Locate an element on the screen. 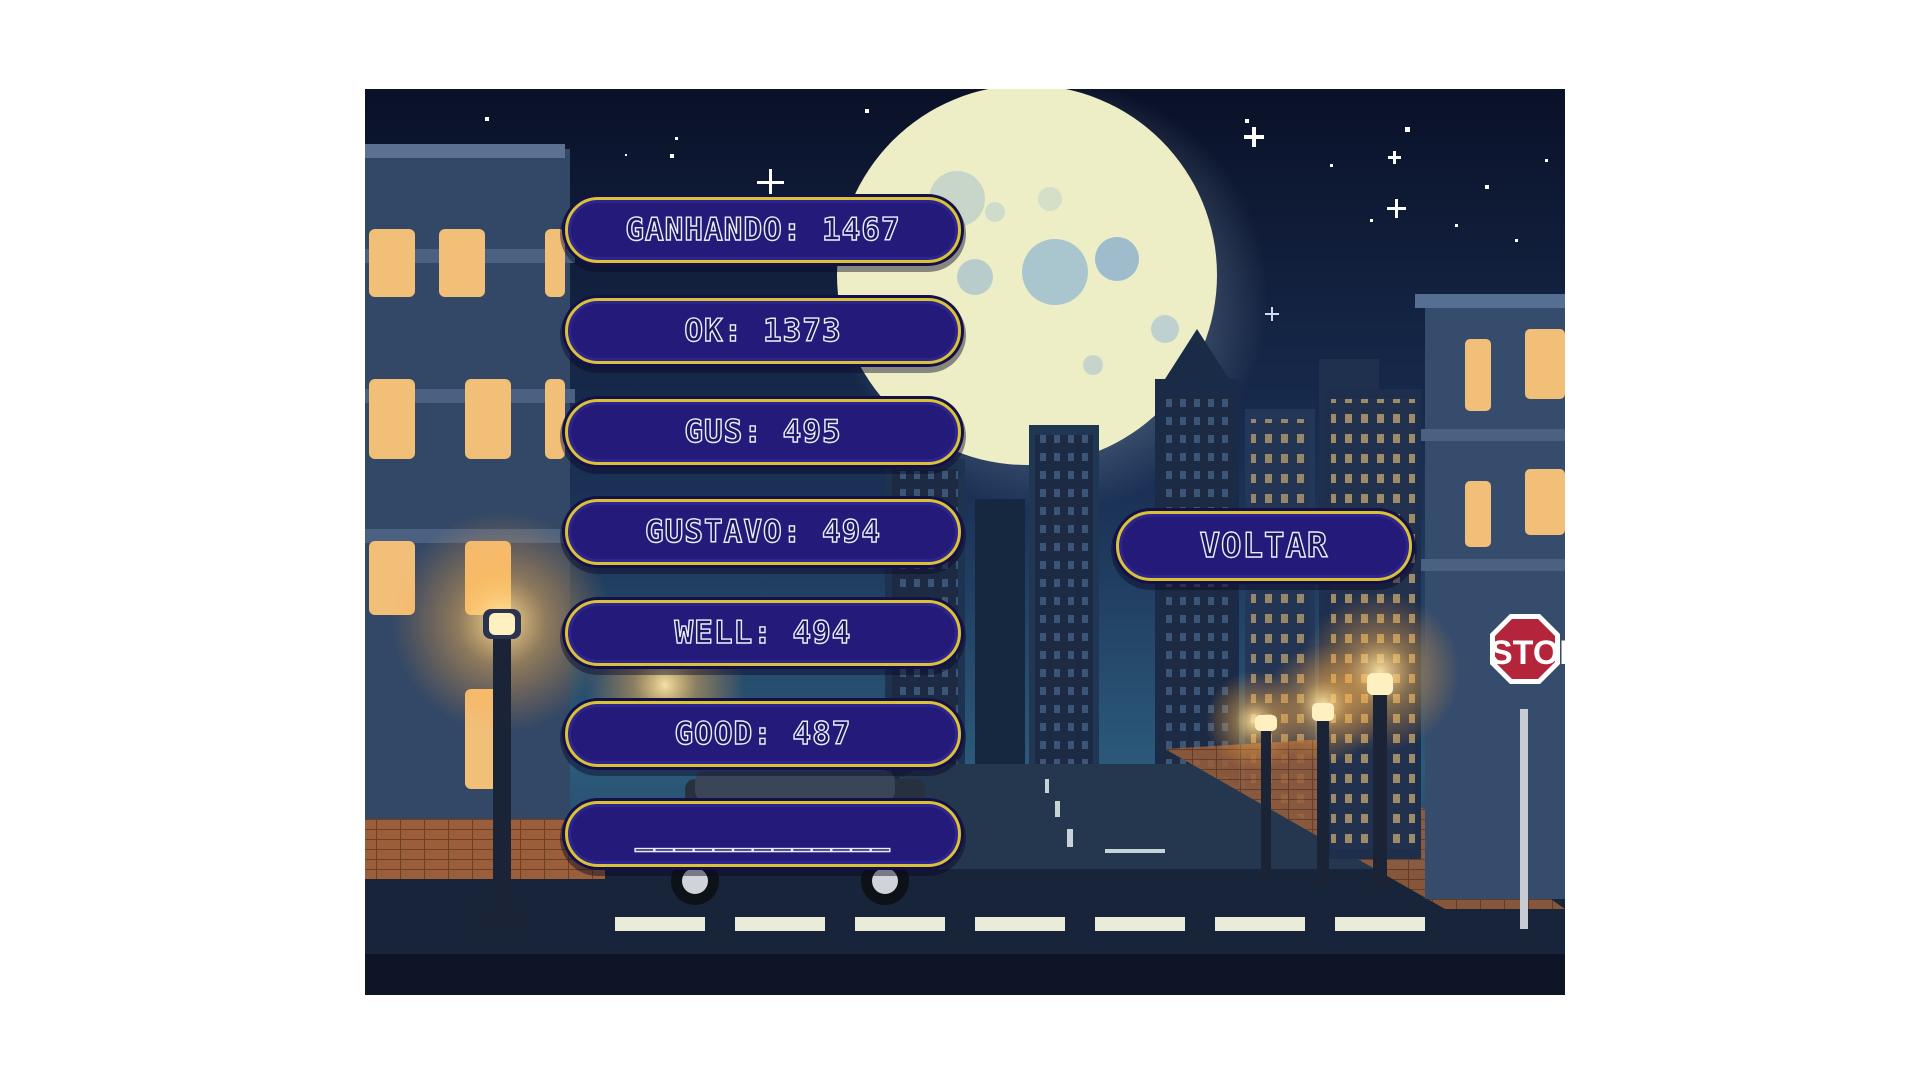 The width and height of the screenshot is (1920, 1080). voltar-button: VOLTAR is located at coordinates (1264, 546).